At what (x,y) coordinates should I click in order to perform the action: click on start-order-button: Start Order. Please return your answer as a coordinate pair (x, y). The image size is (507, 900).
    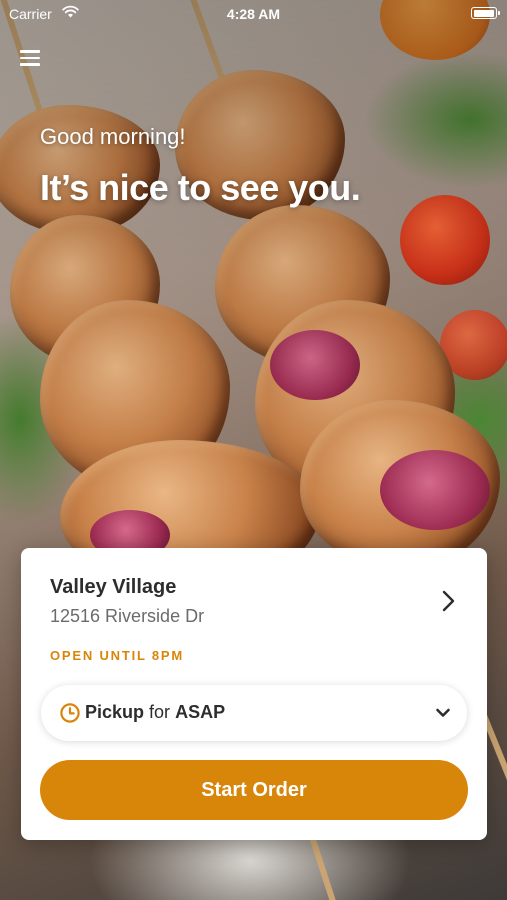
    Looking at the image, I should click on (254, 790).